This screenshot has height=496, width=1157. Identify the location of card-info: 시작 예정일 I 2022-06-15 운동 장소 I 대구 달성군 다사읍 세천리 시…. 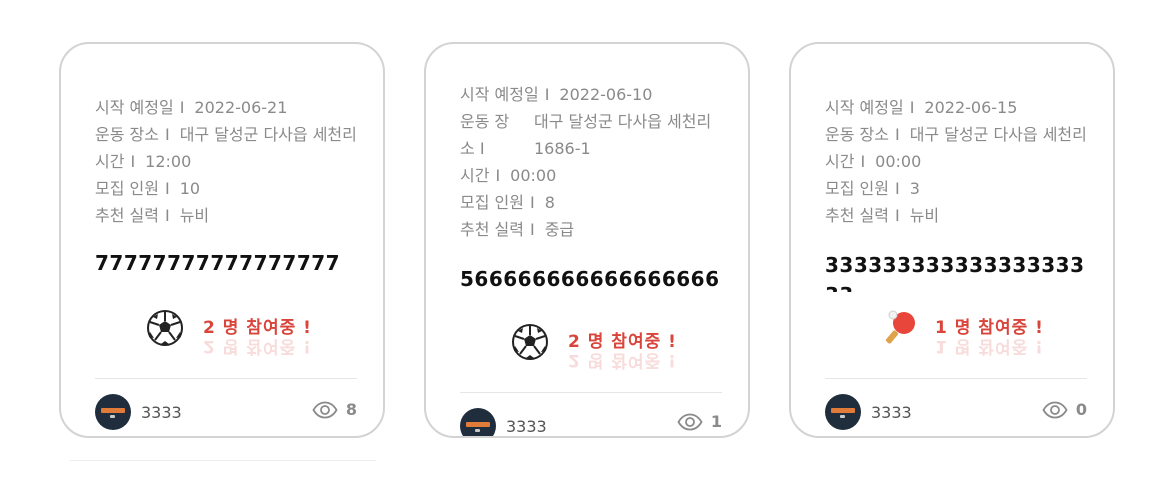
(958, 161).